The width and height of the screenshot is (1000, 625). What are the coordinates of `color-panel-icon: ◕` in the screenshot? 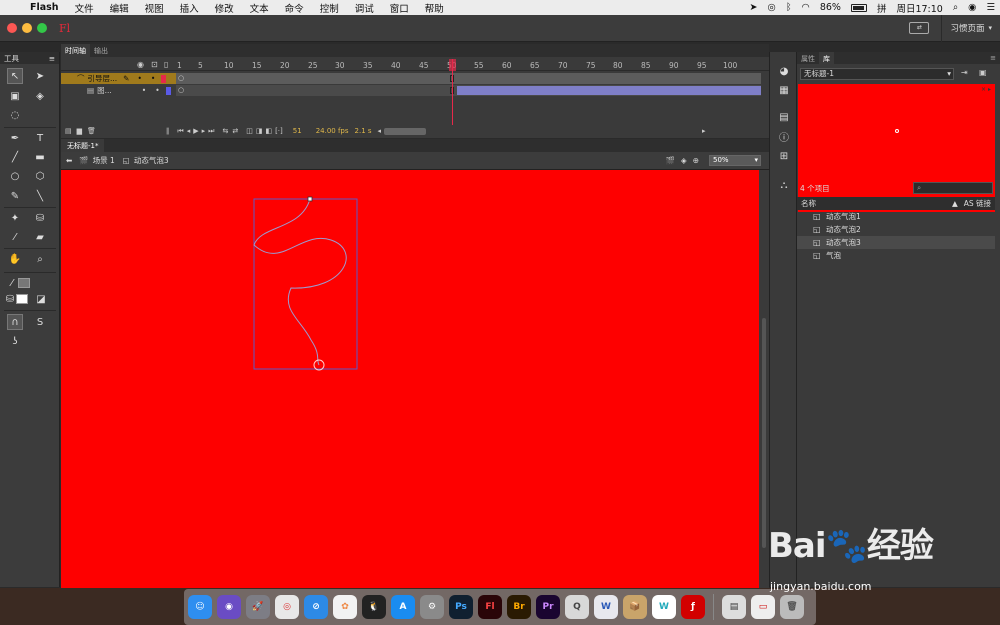 It's located at (784, 71).